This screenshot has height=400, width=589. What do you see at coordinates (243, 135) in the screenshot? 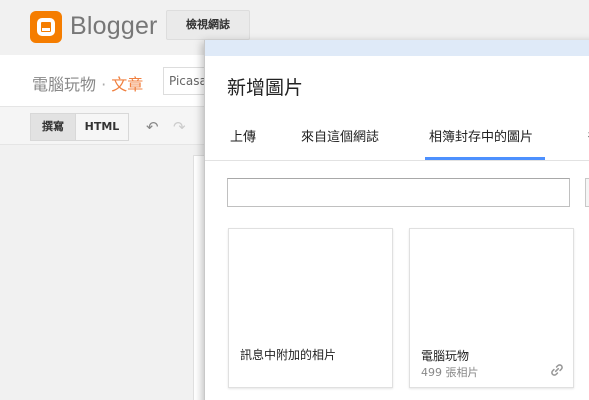
I see `tab-upload: 上傳` at bounding box center [243, 135].